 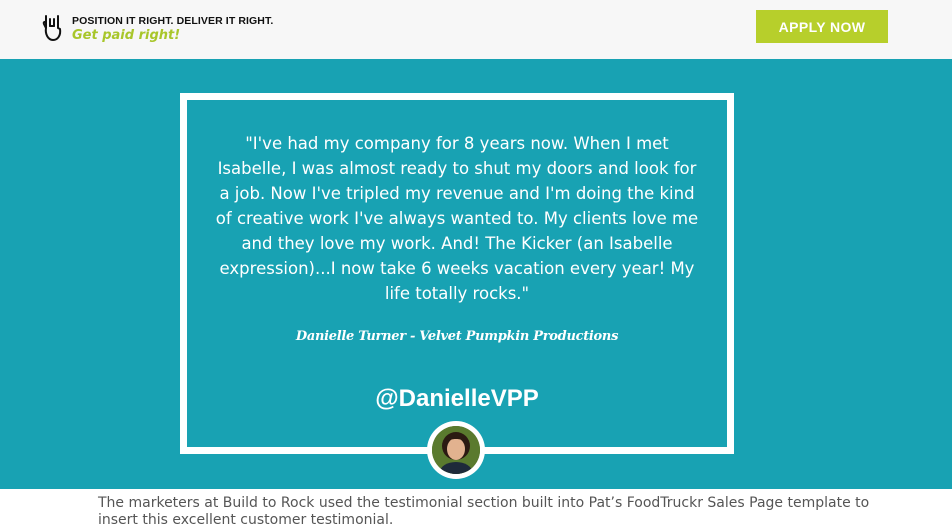 I want to click on testimonial-handle: @DanielleVPP, so click(x=457, y=399).